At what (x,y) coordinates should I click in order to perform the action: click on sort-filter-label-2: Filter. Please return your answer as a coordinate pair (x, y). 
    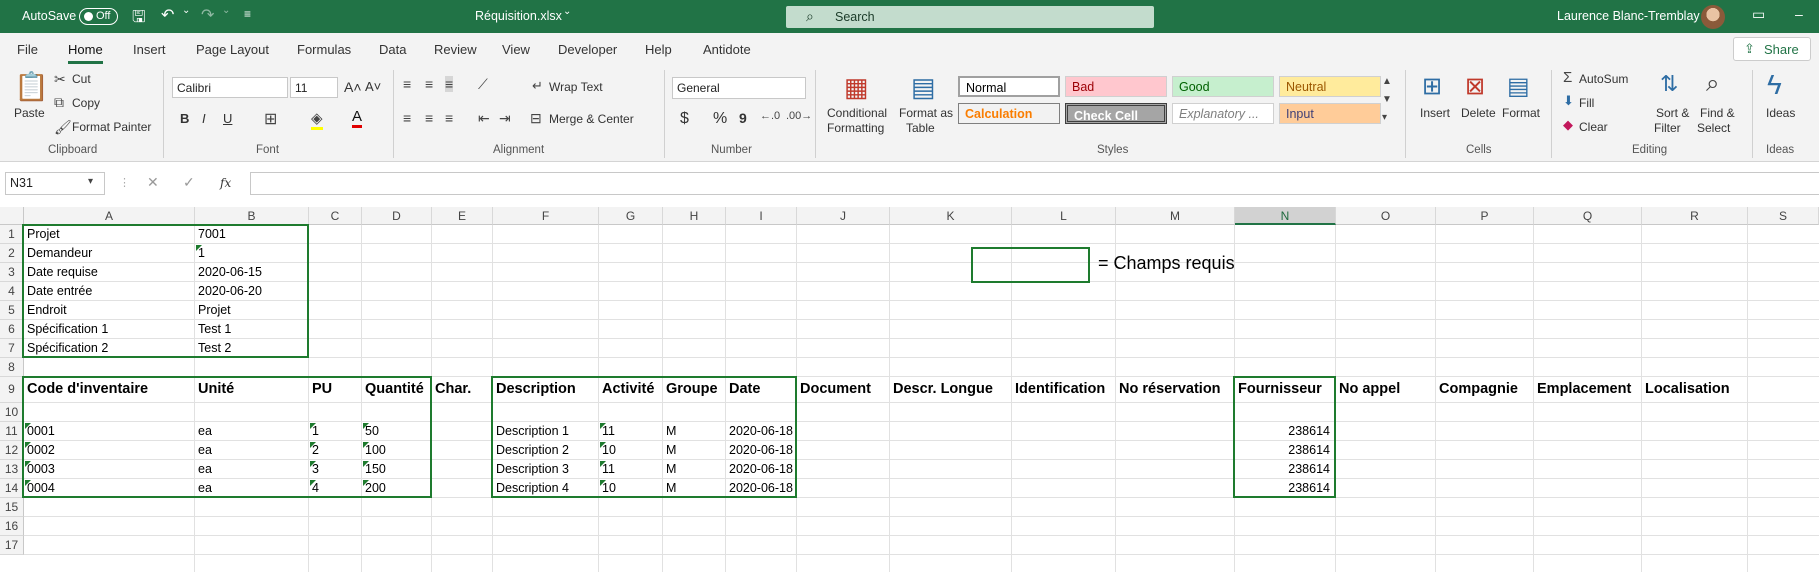
    Looking at the image, I should click on (1667, 128).